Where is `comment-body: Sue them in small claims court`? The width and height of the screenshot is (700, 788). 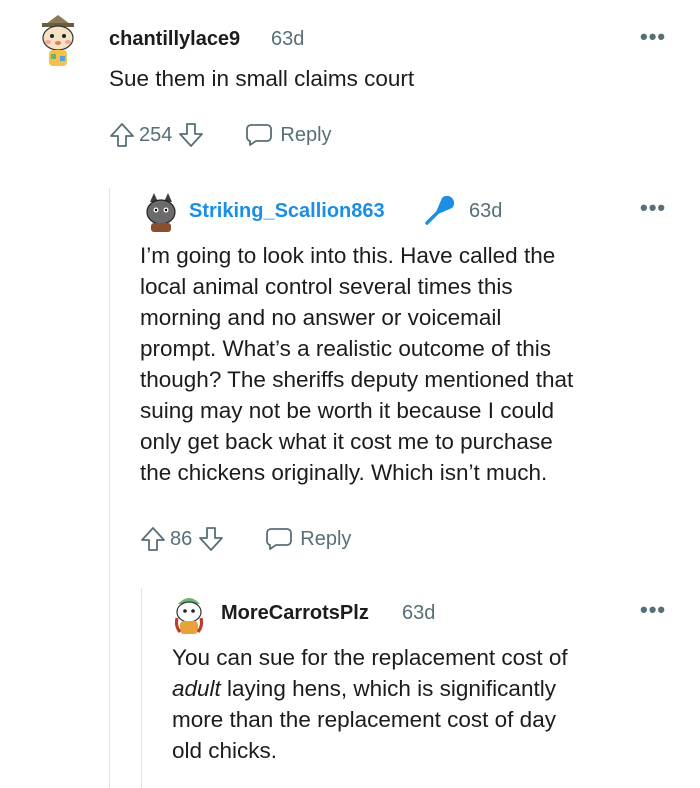 comment-body: Sue them in small claims court is located at coordinates (262, 78).